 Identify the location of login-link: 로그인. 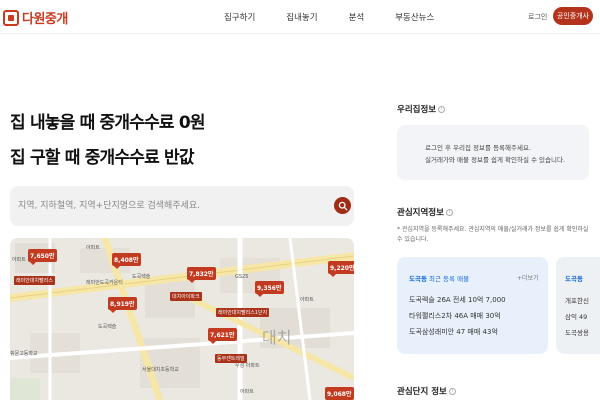
(537, 17).